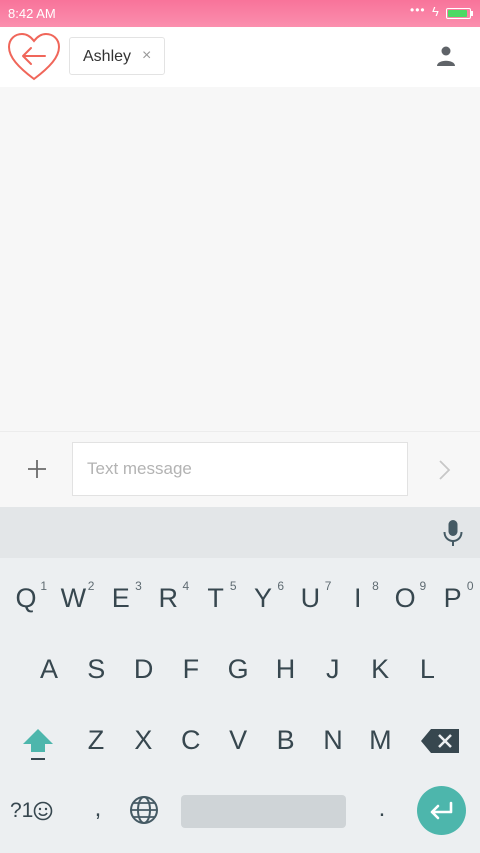 The height and width of the screenshot is (853, 480). Describe the element at coordinates (423, 586) in the screenshot. I see `key-number-hint: 9` at that location.